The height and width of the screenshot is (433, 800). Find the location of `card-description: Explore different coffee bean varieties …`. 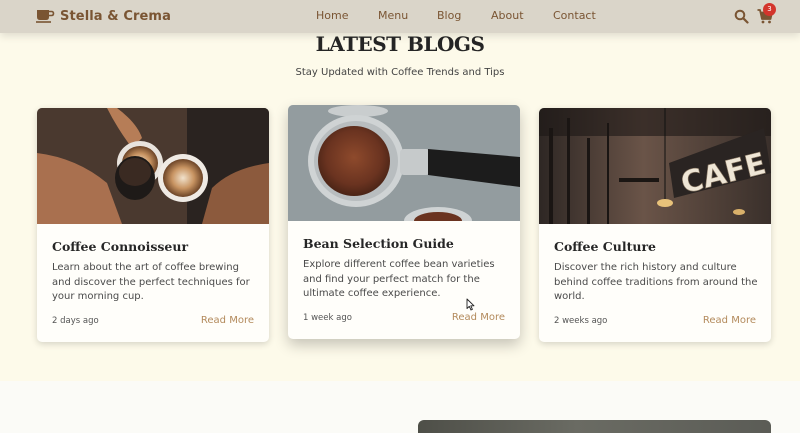

card-description: Explore different coffee bean varieties … is located at coordinates (399, 279).